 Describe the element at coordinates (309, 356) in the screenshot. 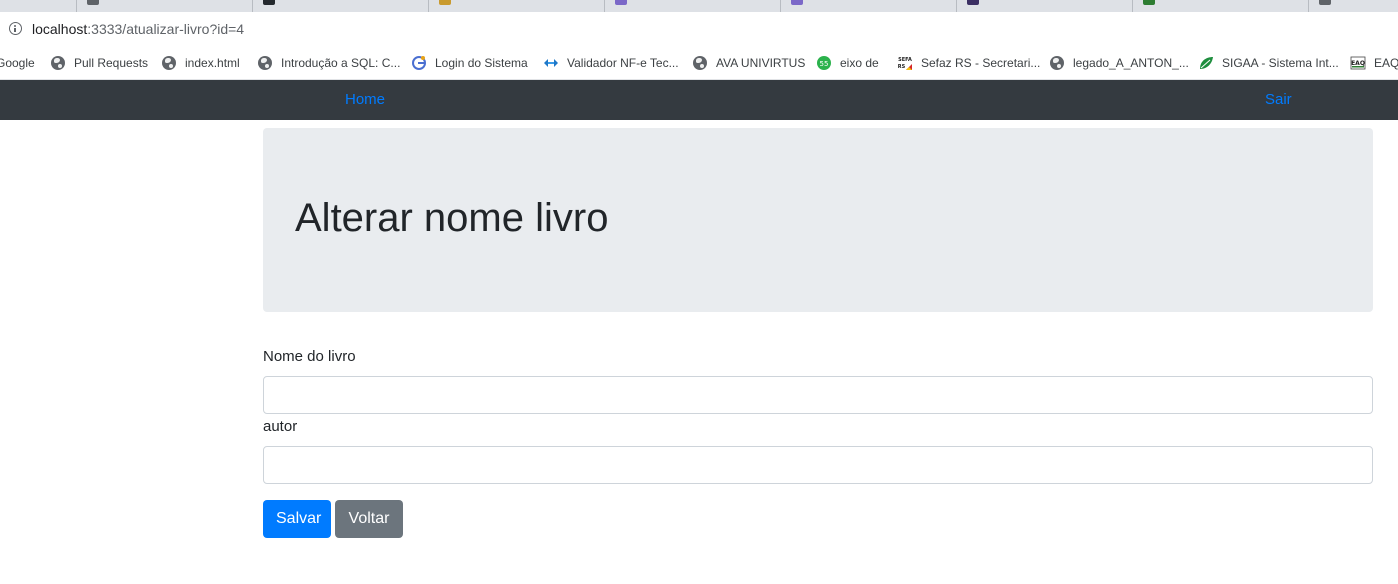

I see `book-name-label: Nome do livro` at that location.